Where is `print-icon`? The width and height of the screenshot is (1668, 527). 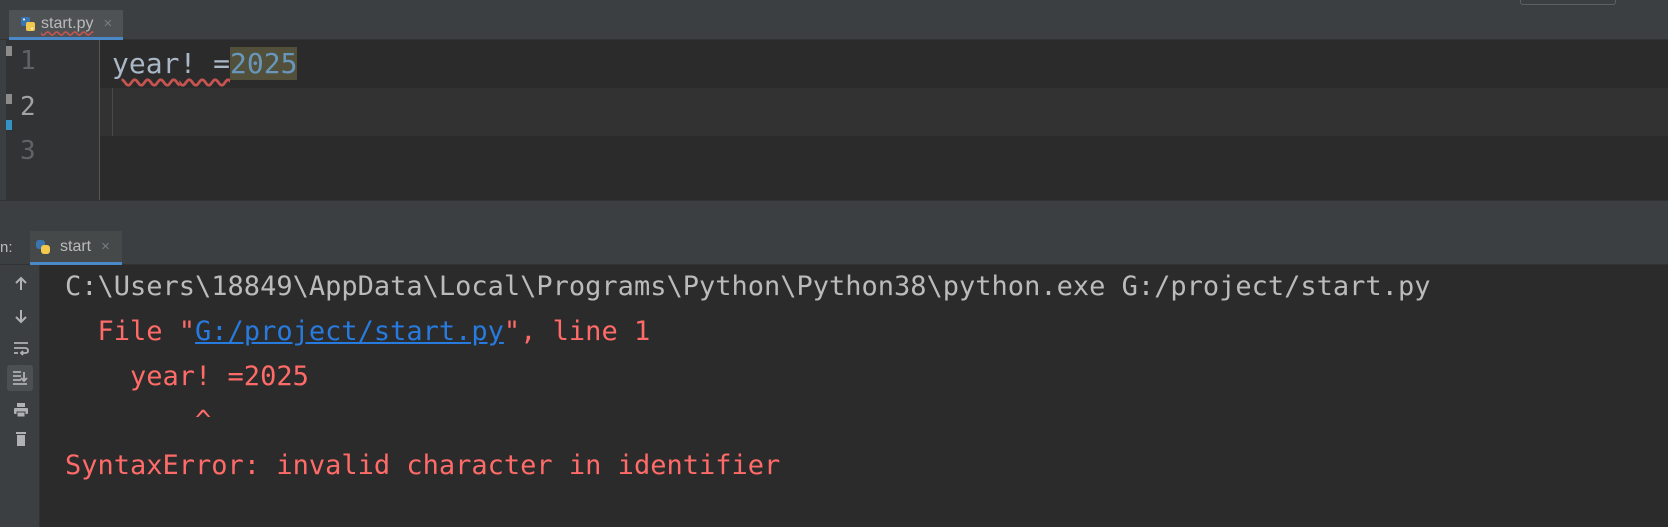
print-icon is located at coordinates (21, 410).